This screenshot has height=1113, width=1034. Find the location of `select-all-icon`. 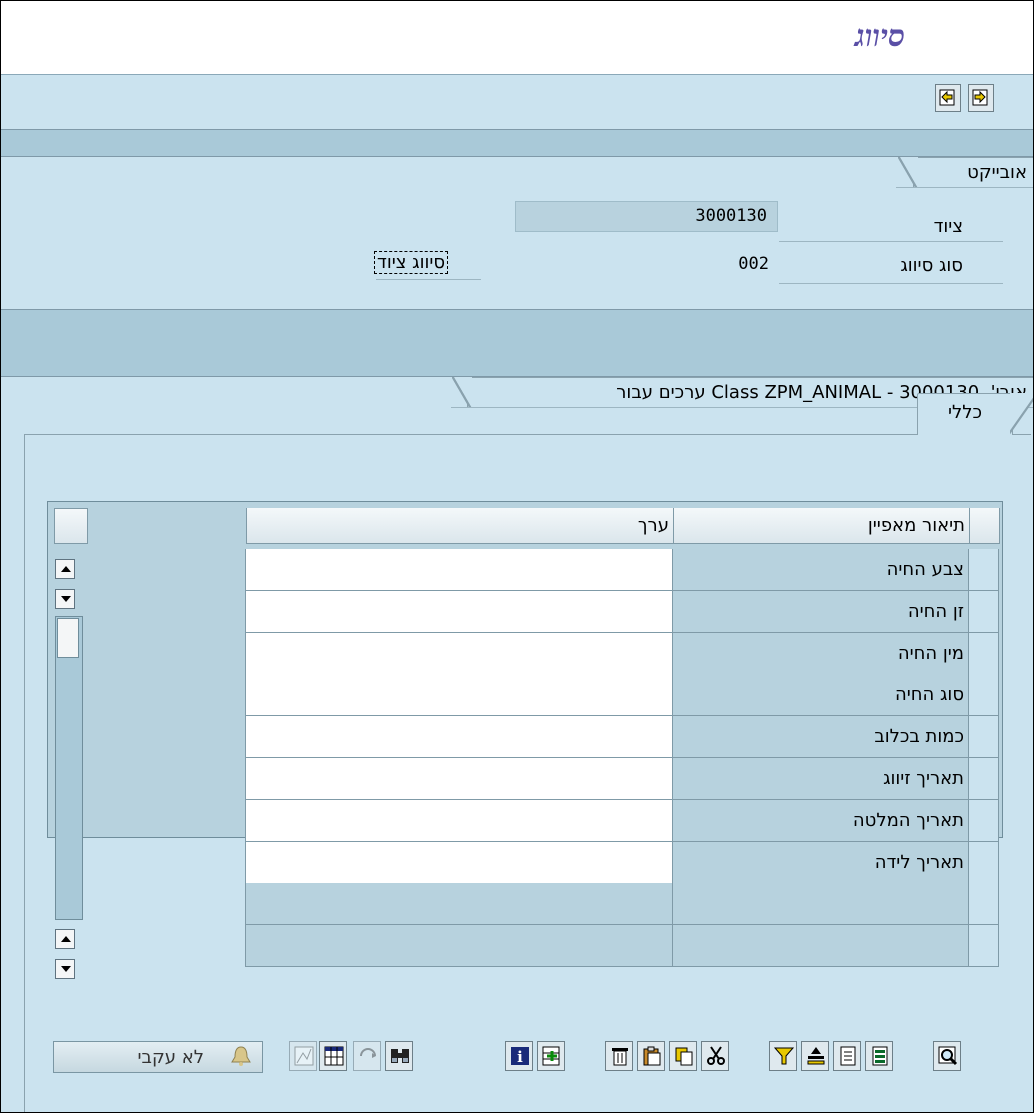

select-all-icon is located at coordinates (880, 1056).